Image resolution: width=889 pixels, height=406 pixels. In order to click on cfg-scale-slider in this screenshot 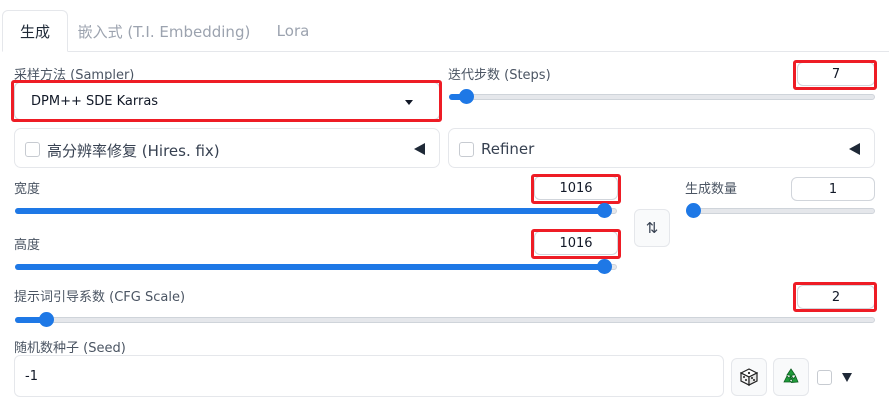, I will do `click(445, 320)`.